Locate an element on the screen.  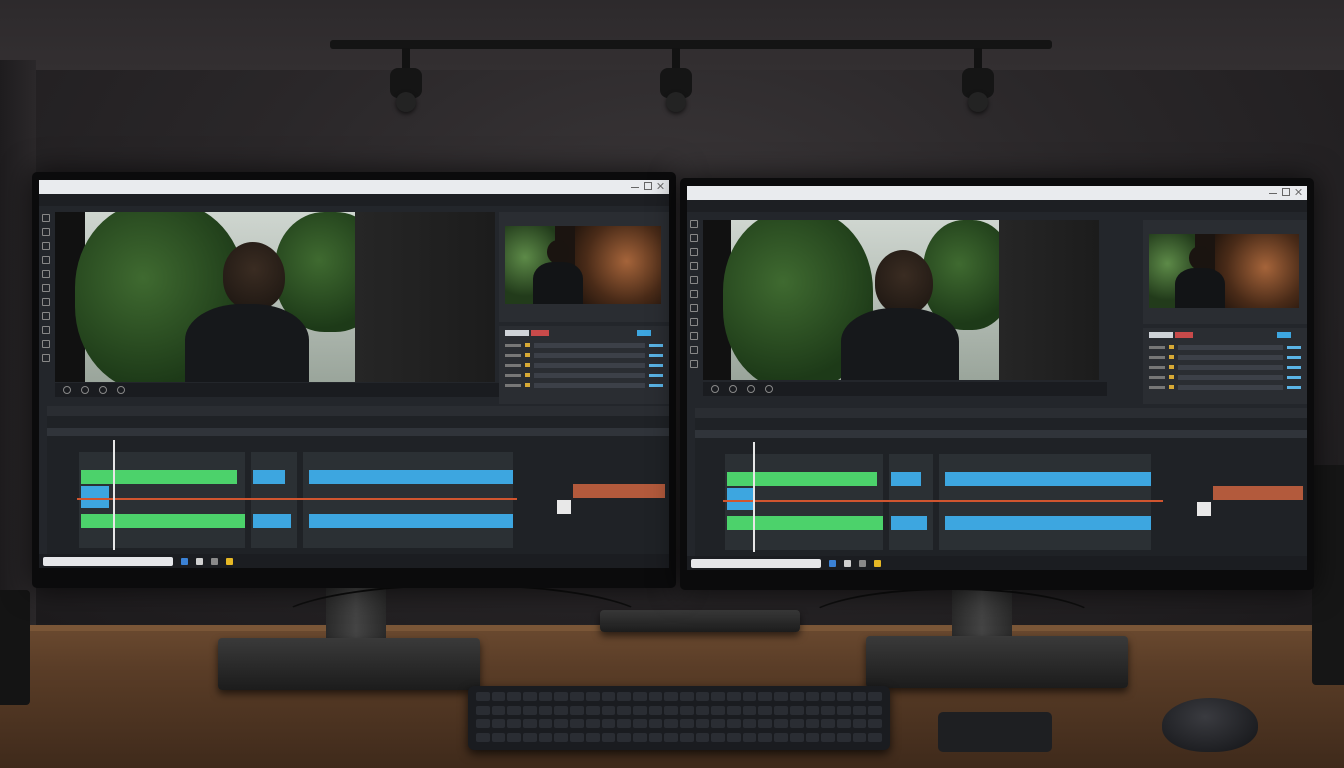
cable is located at coordinates (462, 626).